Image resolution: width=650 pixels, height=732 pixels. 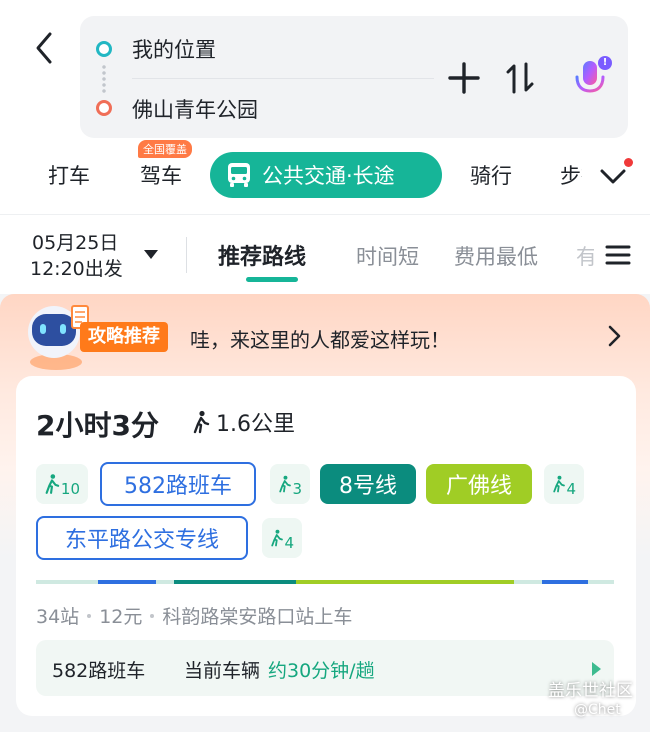 I want to click on swap-icon, so click(x=520, y=78).